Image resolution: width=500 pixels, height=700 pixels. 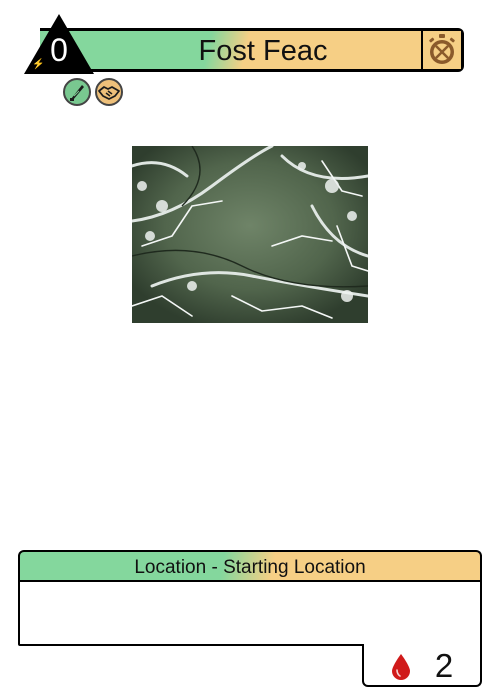 What do you see at coordinates (422, 665) in the screenshot?
I see `damage-box: 2` at bounding box center [422, 665].